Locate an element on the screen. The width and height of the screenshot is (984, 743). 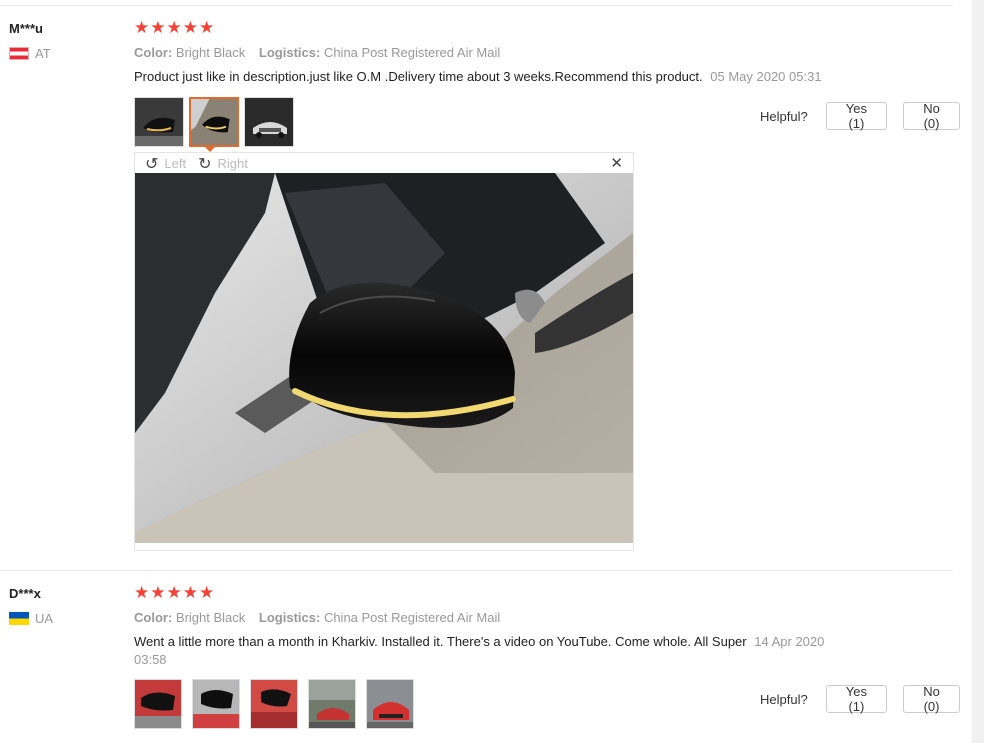
rotate-left-button: ↺ Left is located at coordinates (165, 163).